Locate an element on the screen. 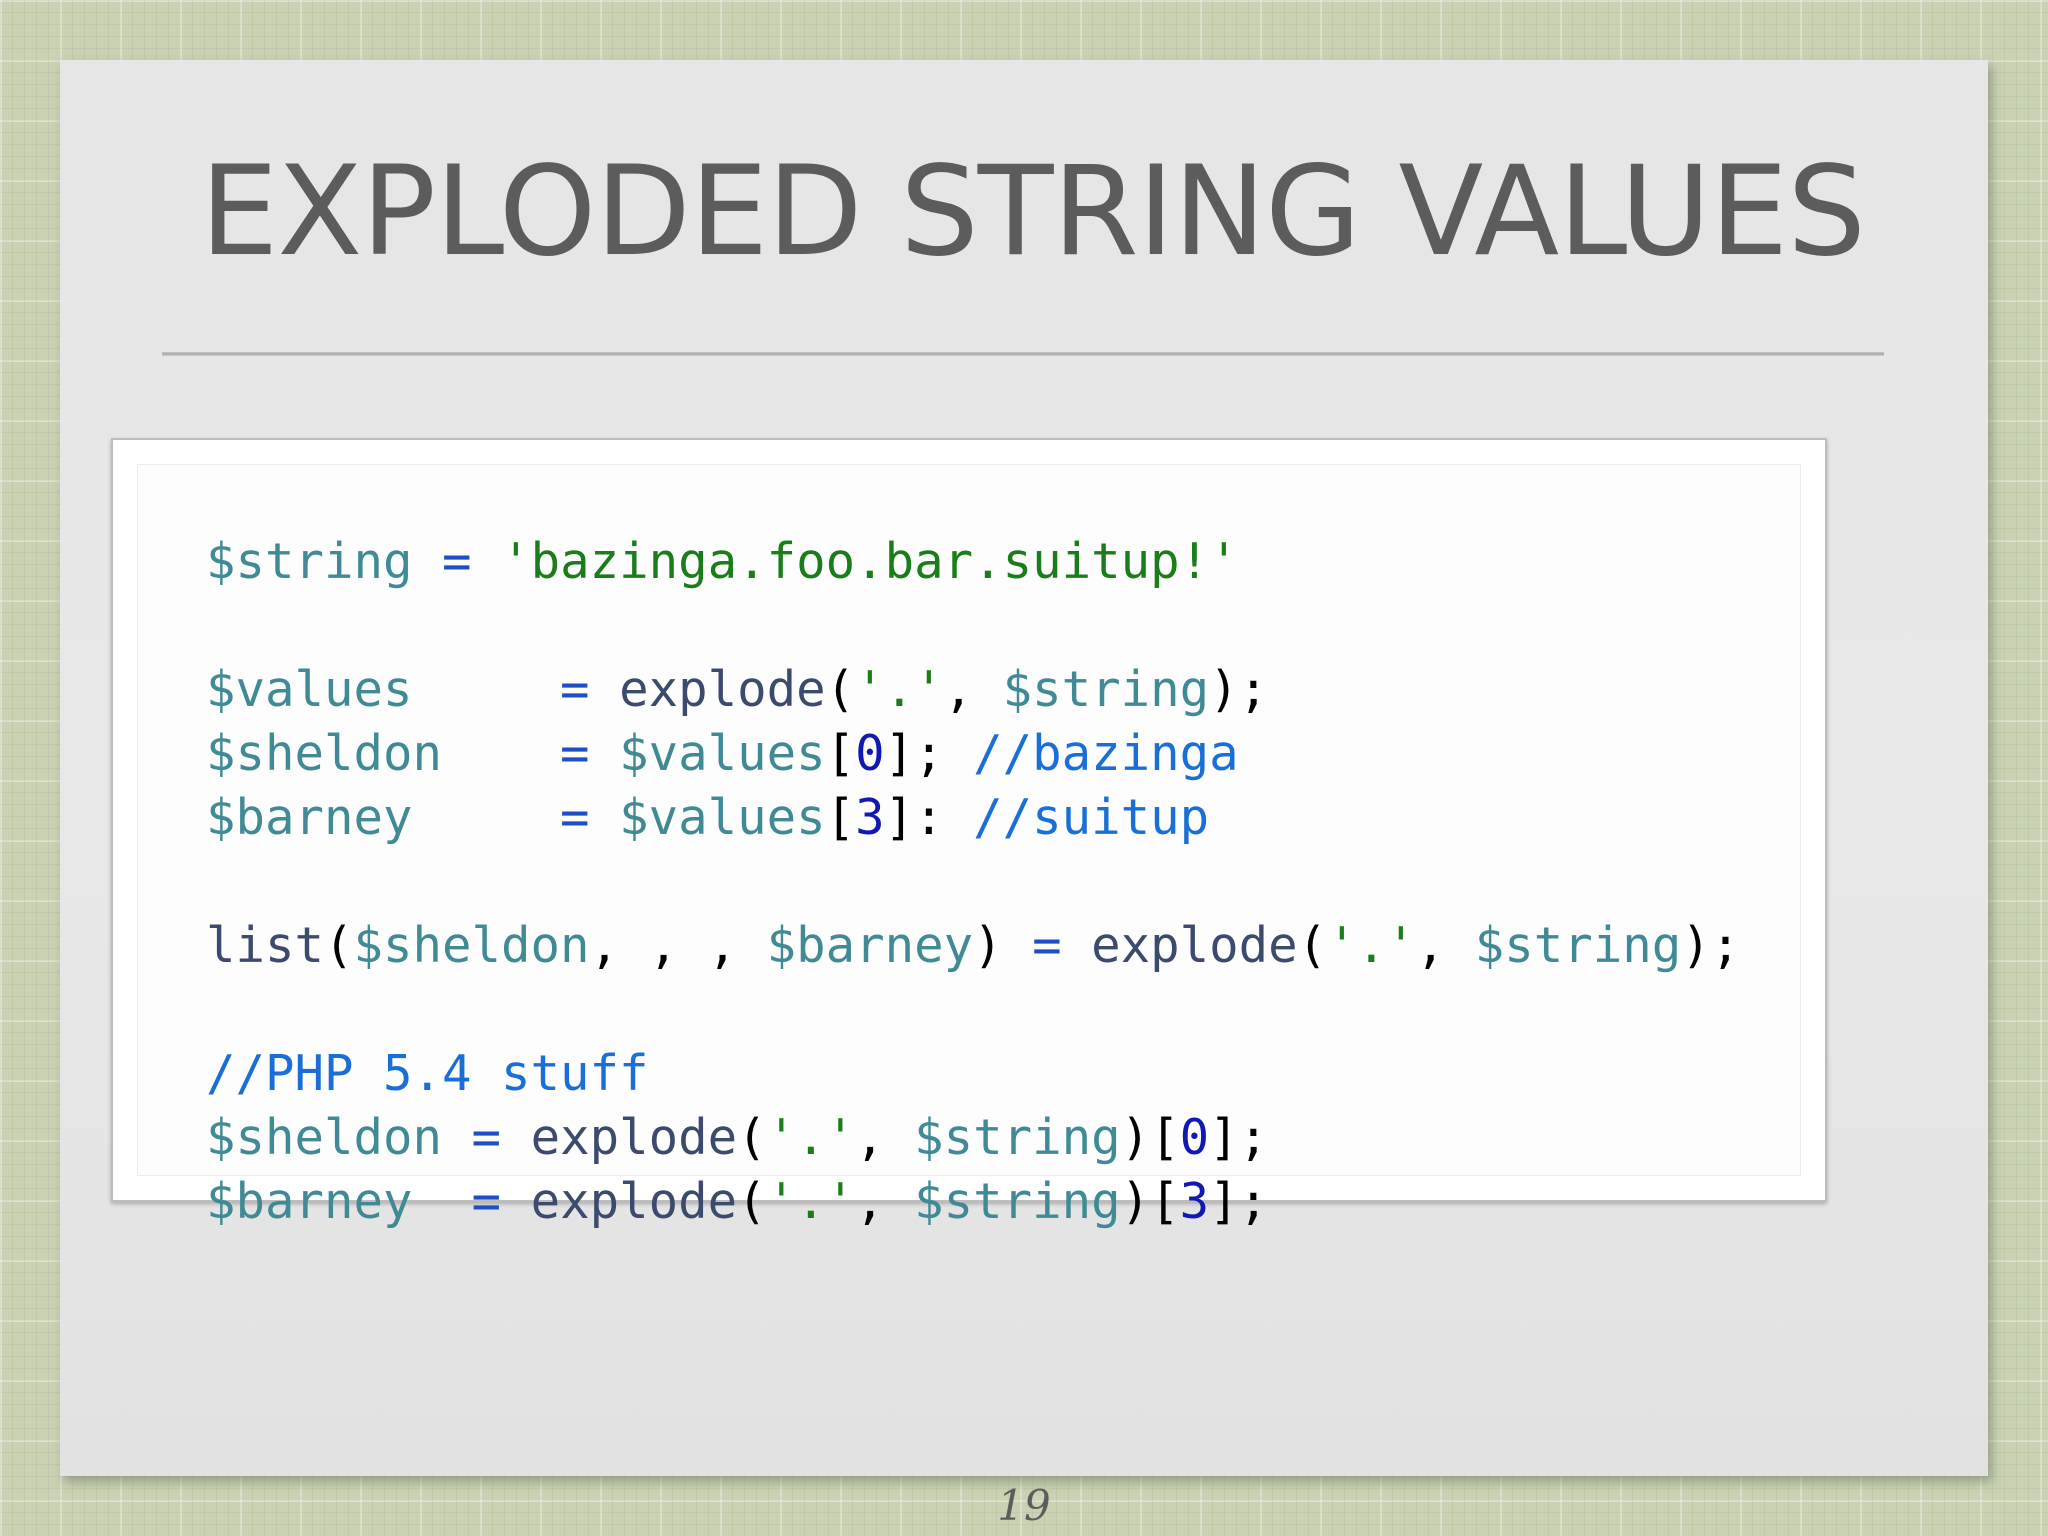 The width and height of the screenshot is (2048, 1536). code-token: ]: is located at coordinates (929, 817).